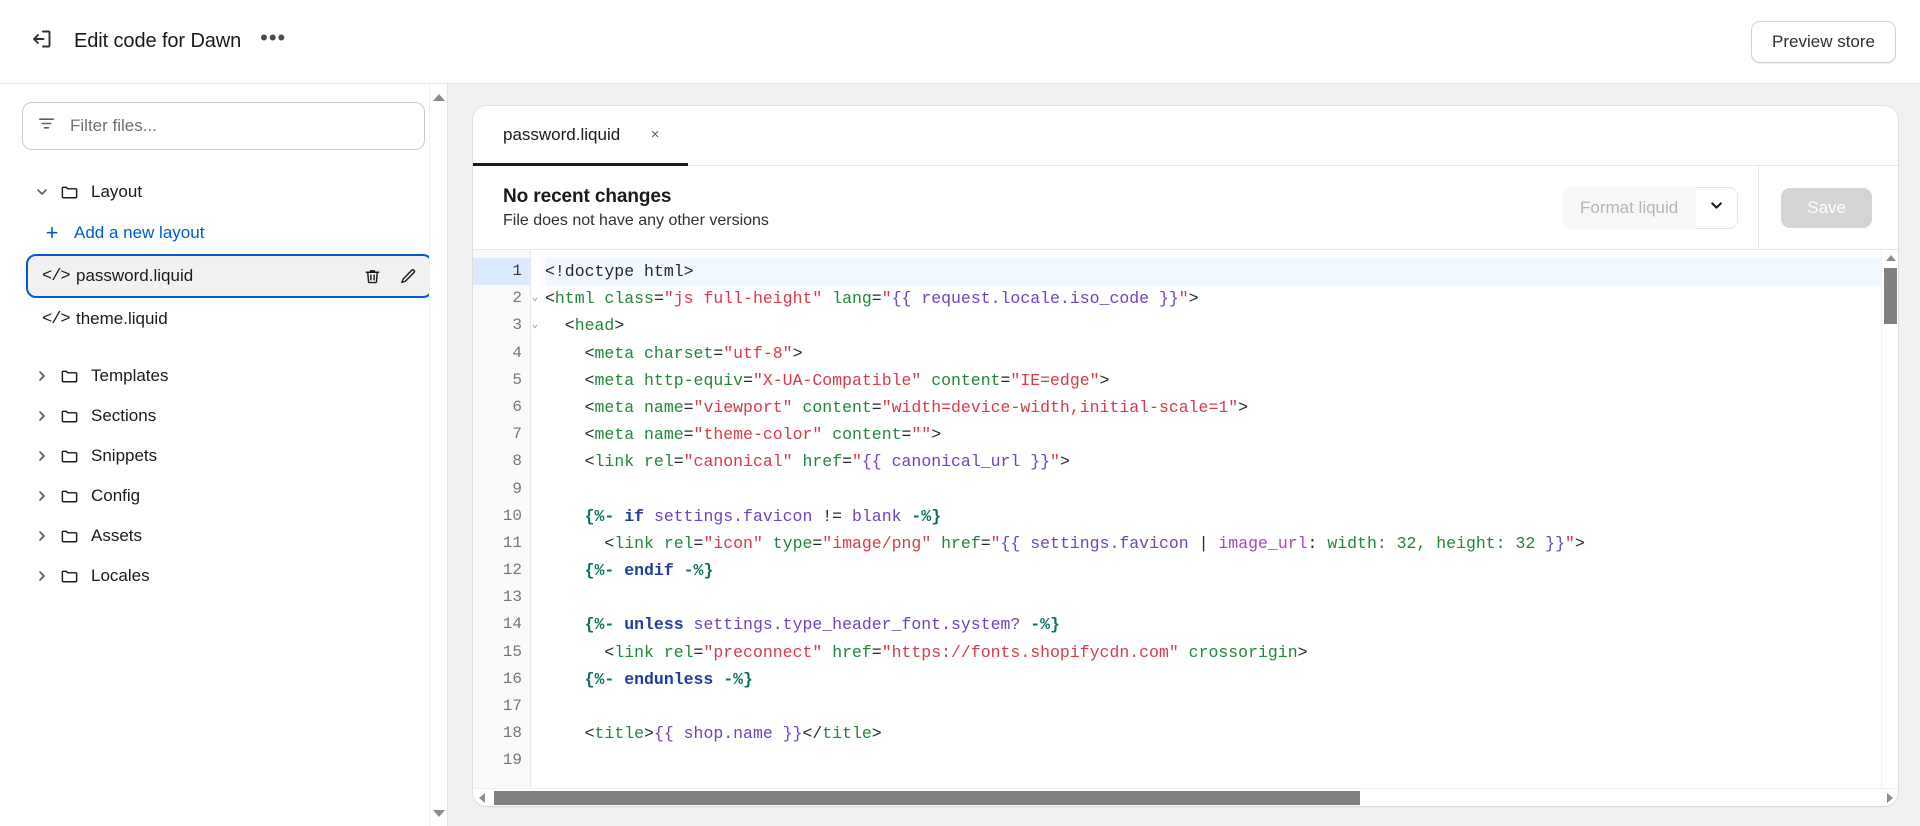 The width and height of the screenshot is (1920, 826). I want to click on folder-icon, so click(69, 536).